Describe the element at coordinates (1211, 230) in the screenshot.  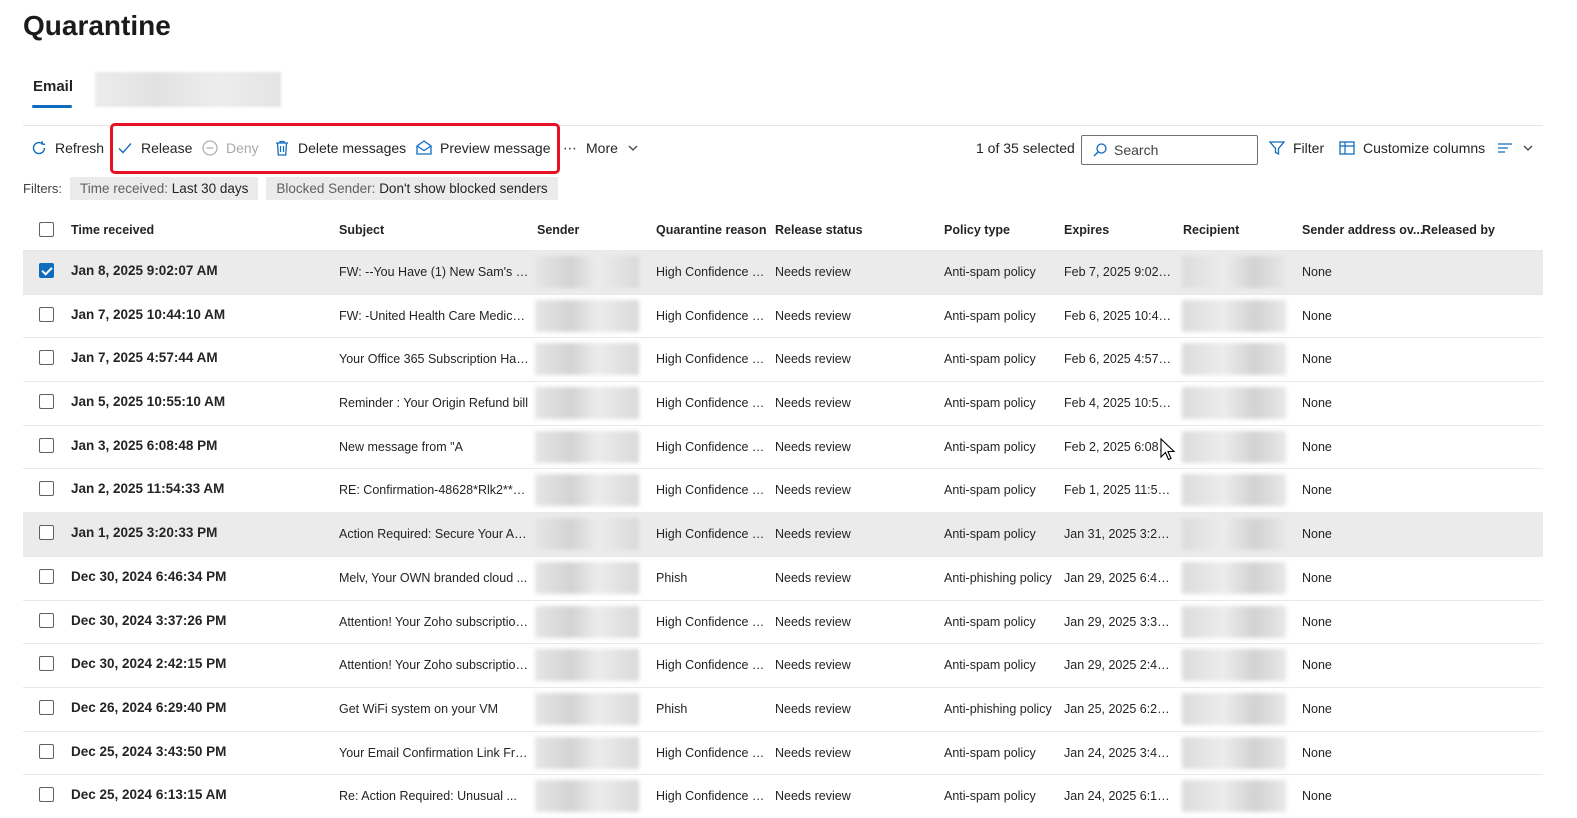
I see `column-header-recipient: Recipient` at that location.